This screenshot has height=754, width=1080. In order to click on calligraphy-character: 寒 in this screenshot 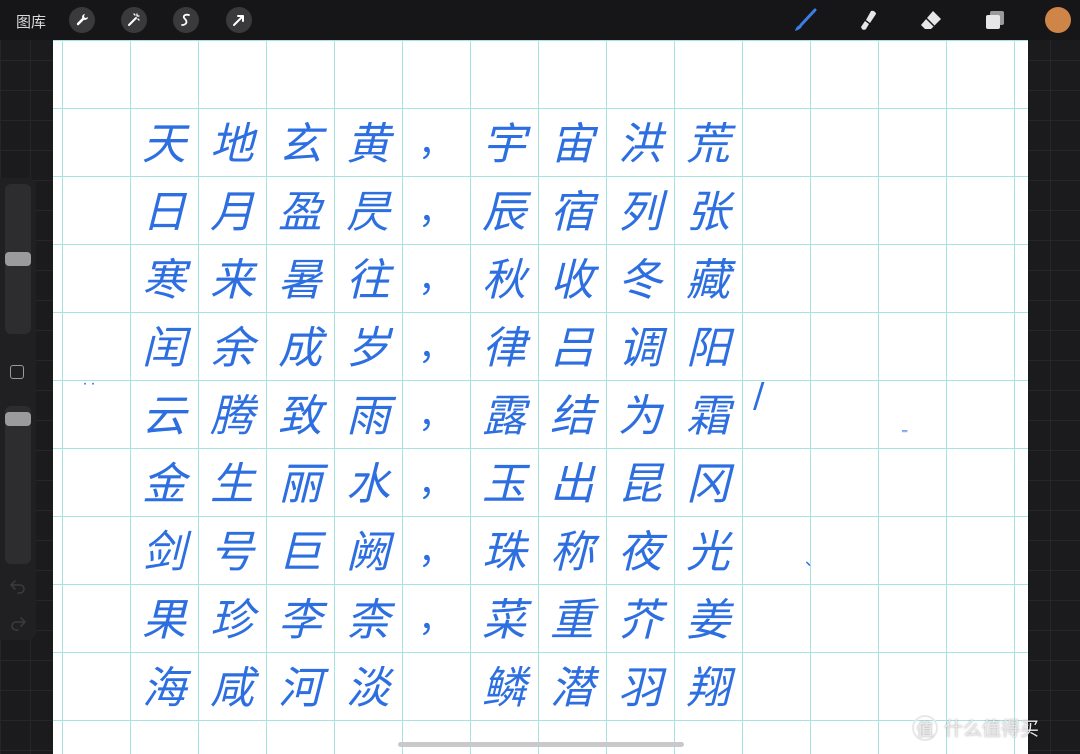, I will do `click(164, 280)`.